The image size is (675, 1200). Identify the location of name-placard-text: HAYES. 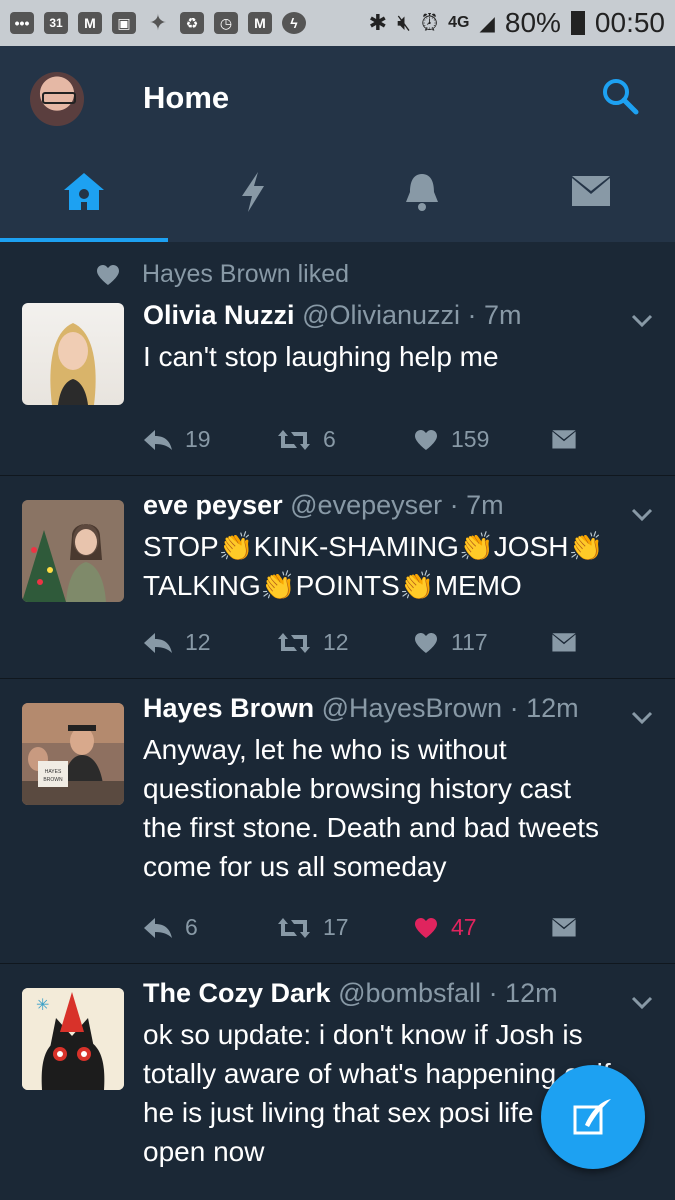
(53, 772).